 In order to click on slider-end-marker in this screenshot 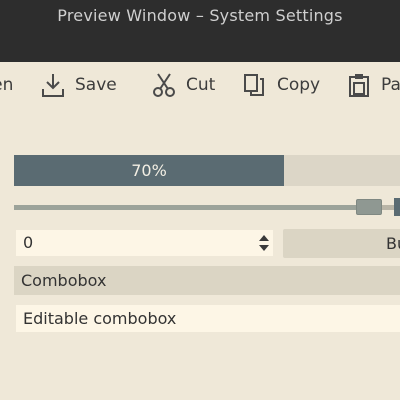, I will do `click(397, 207)`.